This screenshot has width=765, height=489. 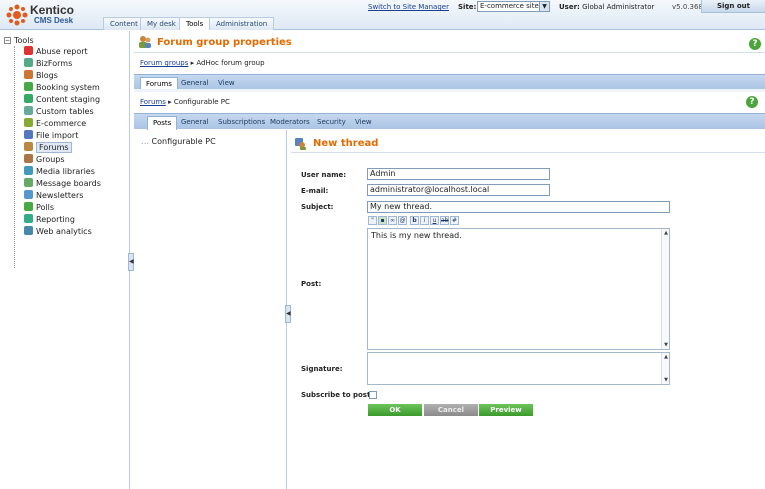 I want to click on breadcrumb-current: Configurable PC, so click(x=201, y=102).